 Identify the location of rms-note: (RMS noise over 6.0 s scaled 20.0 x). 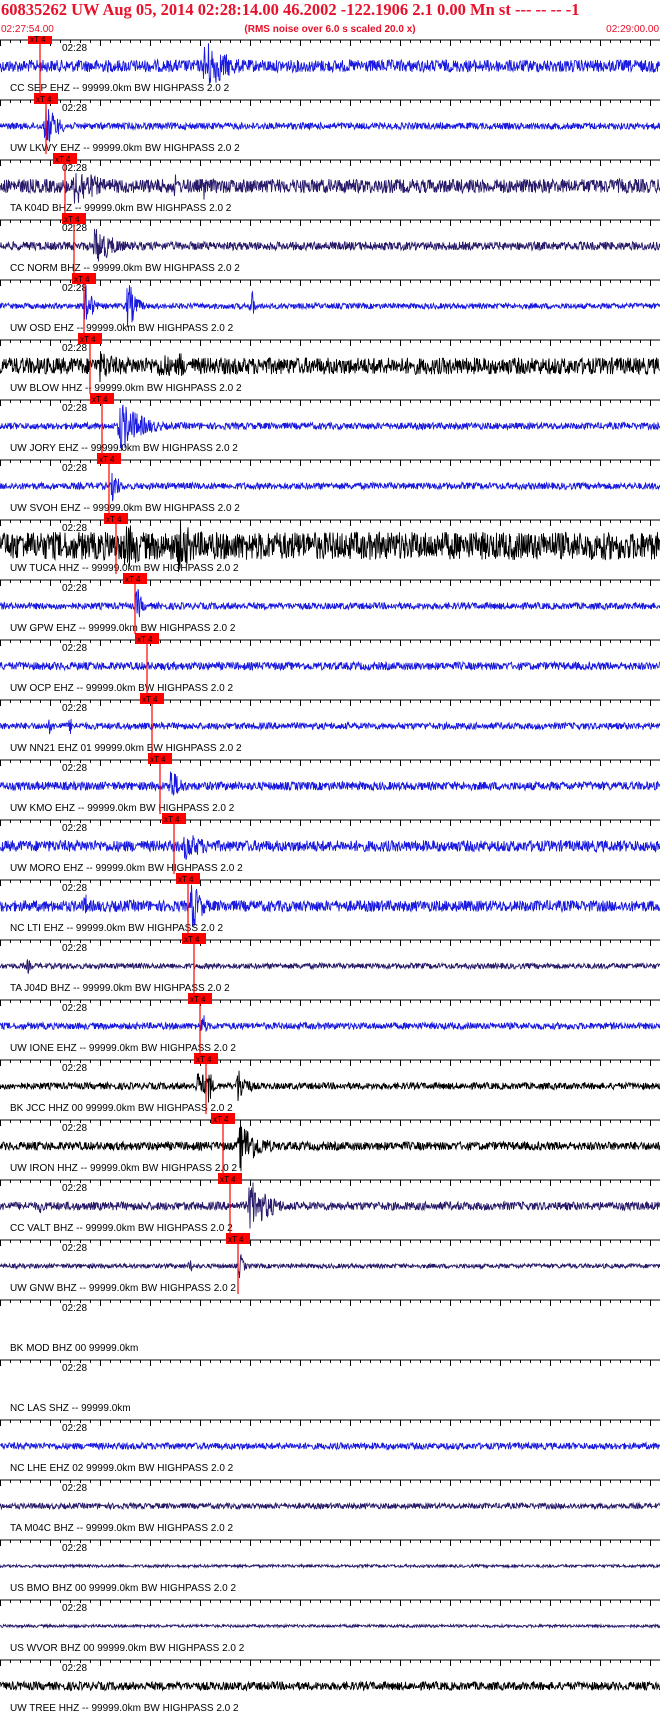
(330, 29).